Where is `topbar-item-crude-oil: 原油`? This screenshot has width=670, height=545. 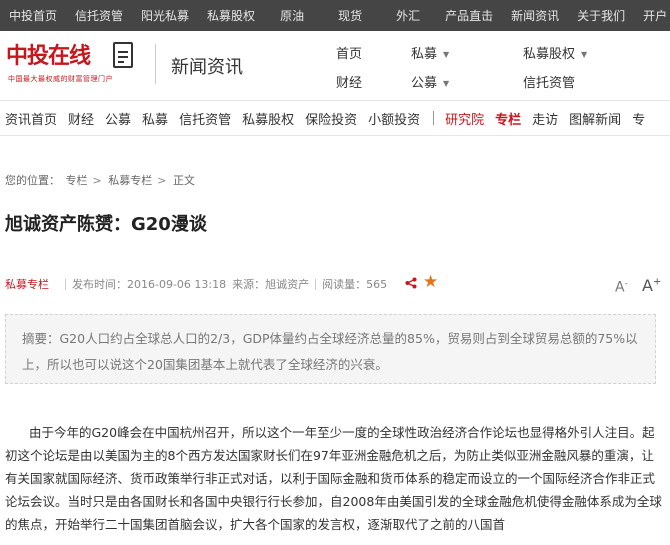 topbar-item-crude-oil: 原油 is located at coordinates (292, 15).